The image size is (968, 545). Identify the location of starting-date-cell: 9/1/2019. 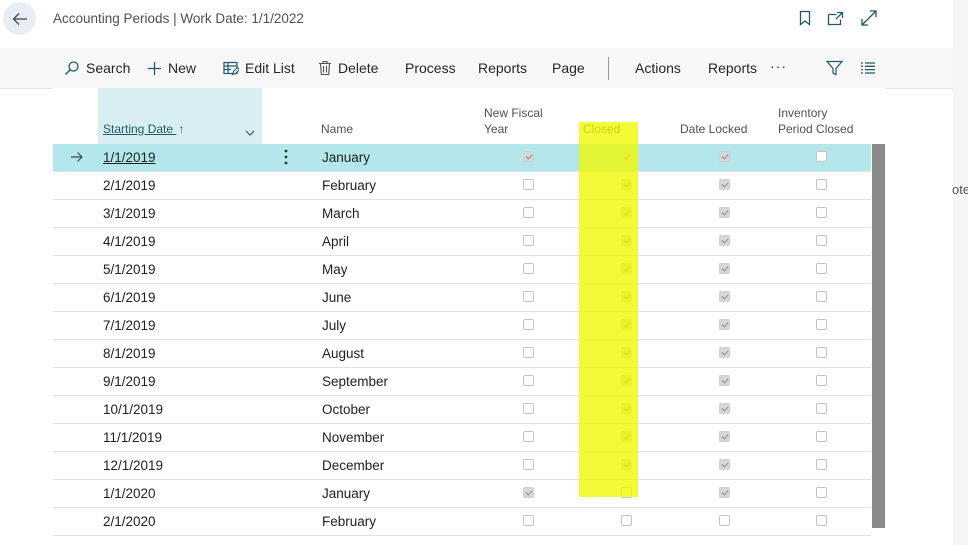
(129, 381).